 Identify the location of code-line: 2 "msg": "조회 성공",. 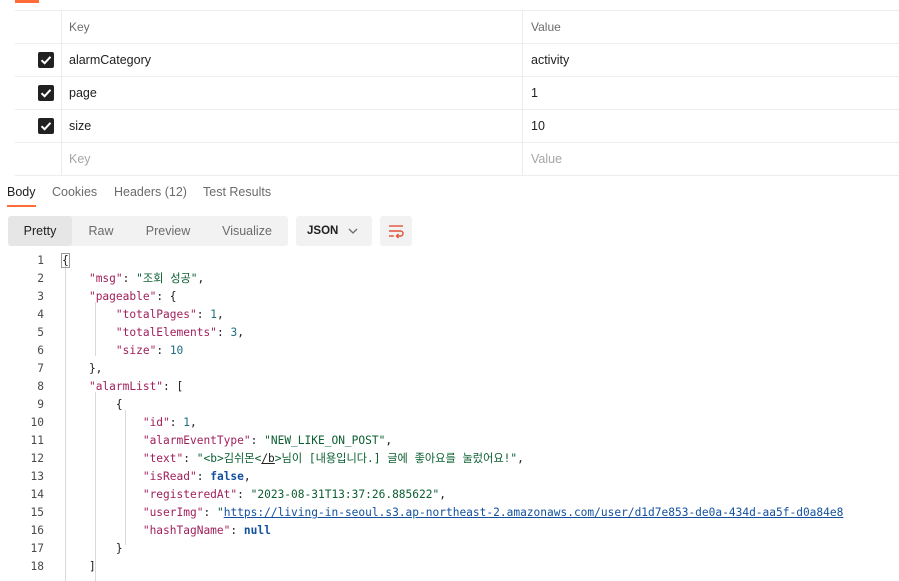
(449, 279).